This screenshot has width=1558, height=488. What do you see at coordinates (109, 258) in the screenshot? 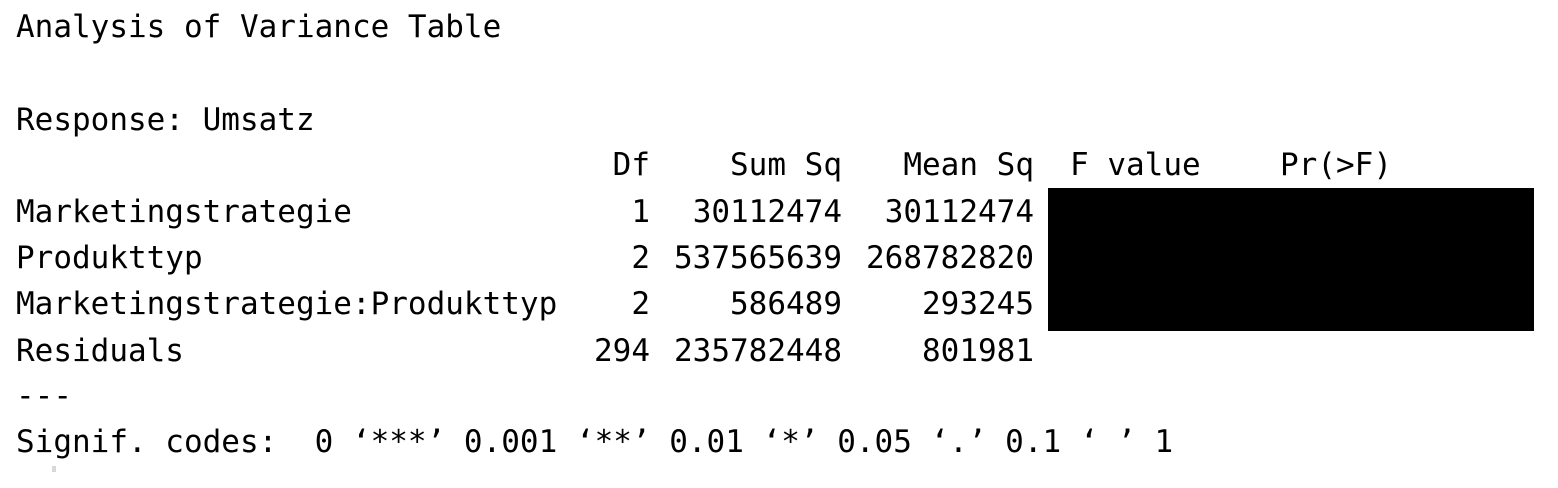
I see `row-name: Produkttyp` at bounding box center [109, 258].